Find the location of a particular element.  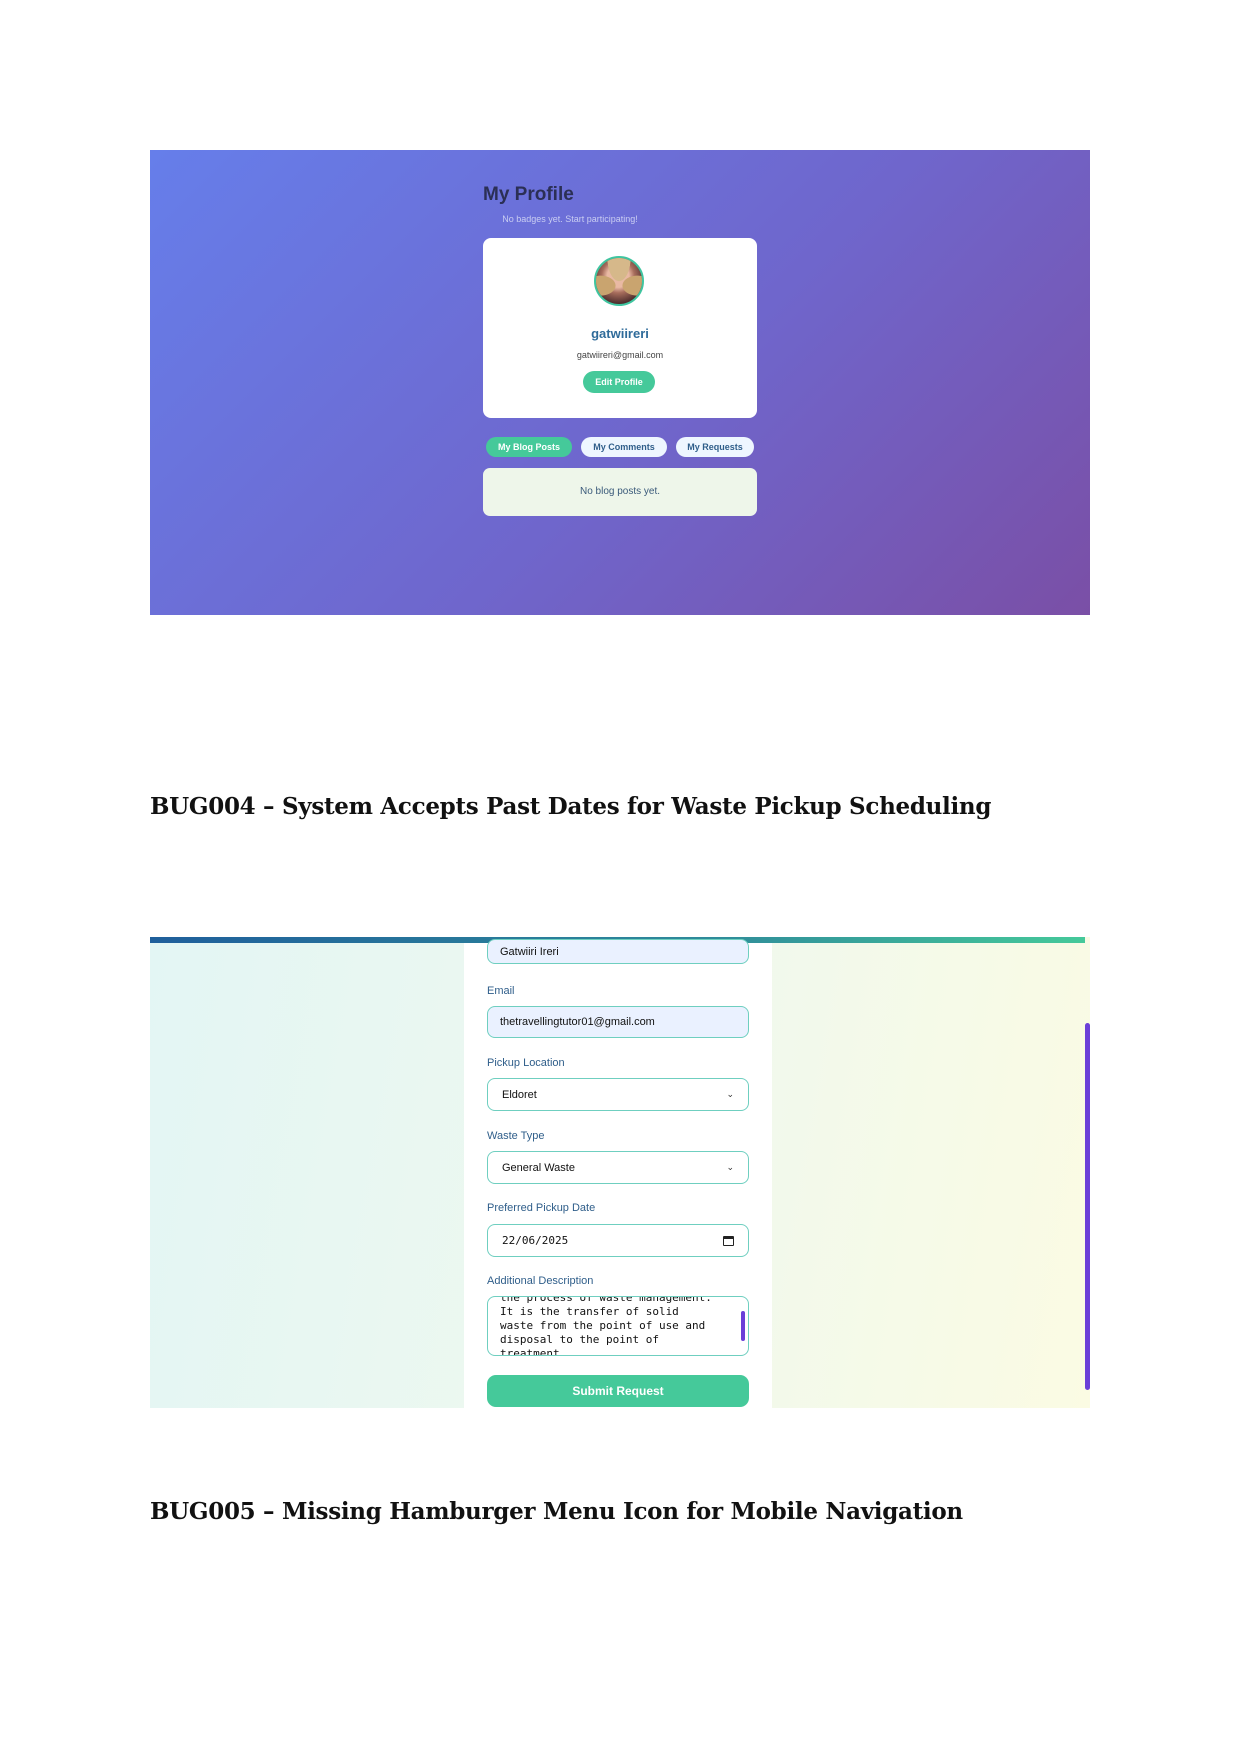

avatar is located at coordinates (619, 281).